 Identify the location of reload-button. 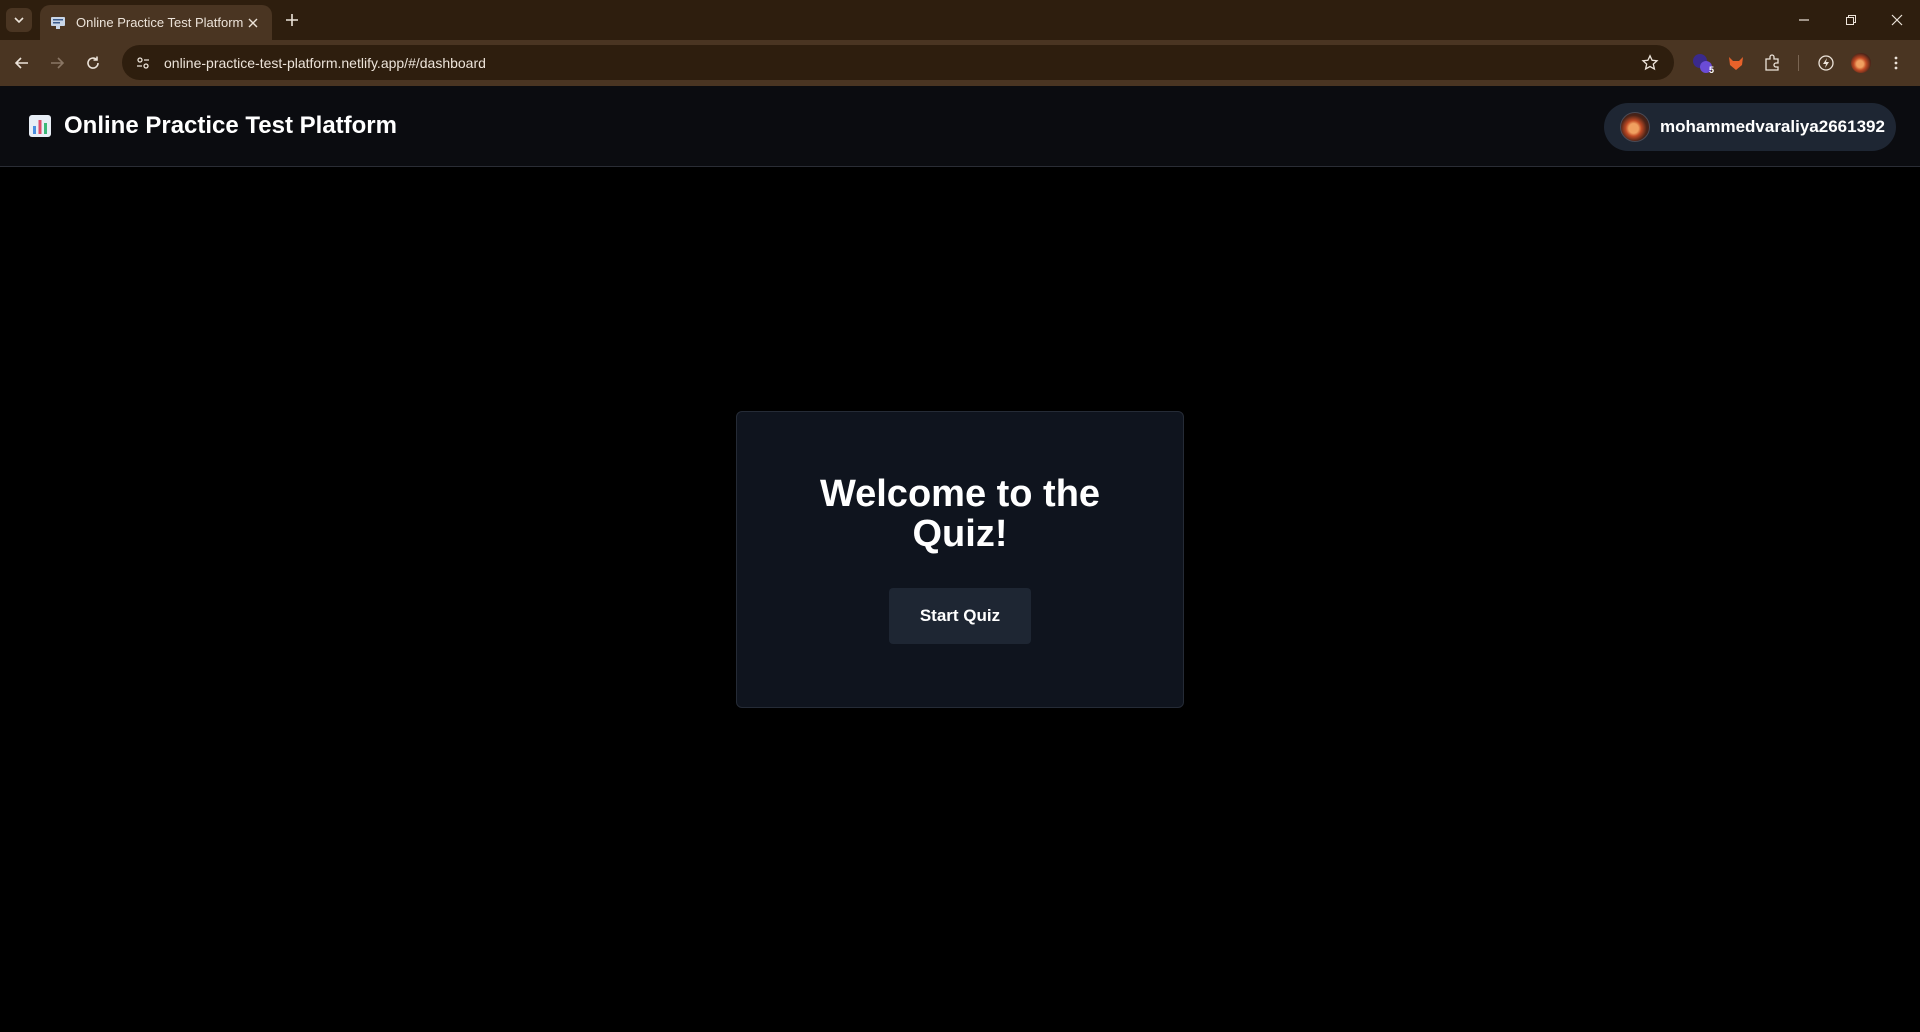
(93, 63).